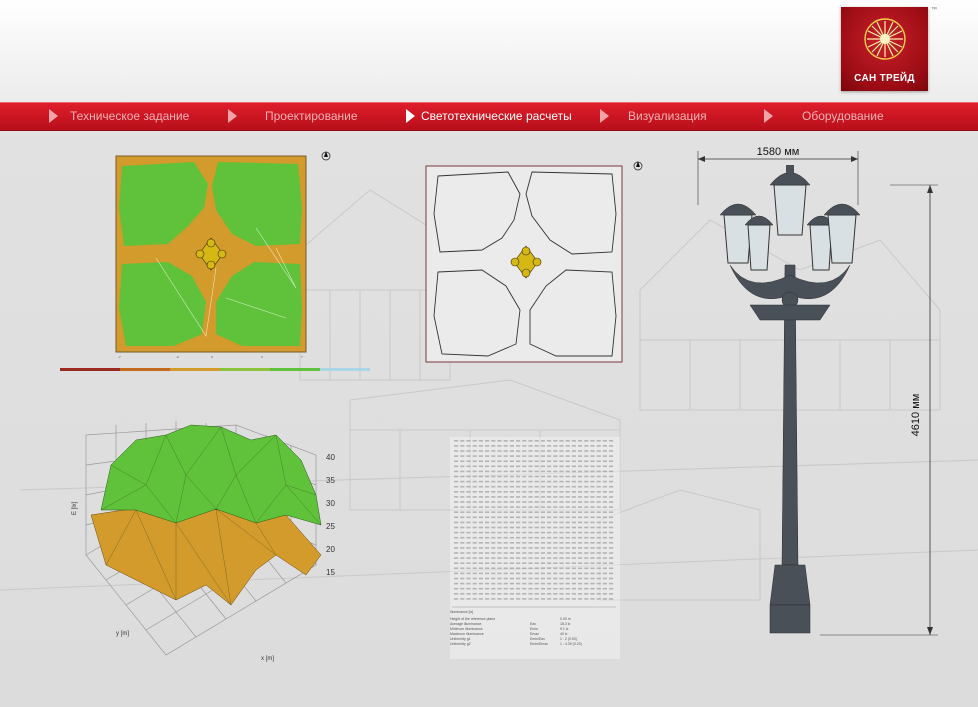  I want to click on y-axis-label: y [m], so click(122, 634).